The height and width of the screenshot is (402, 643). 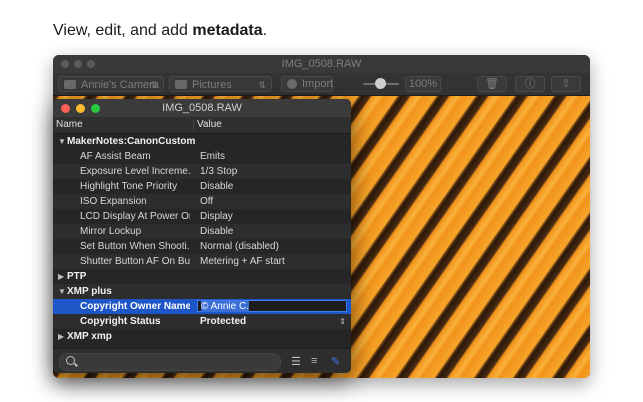 I want to click on import-label: Import, so click(x=318, y=84).